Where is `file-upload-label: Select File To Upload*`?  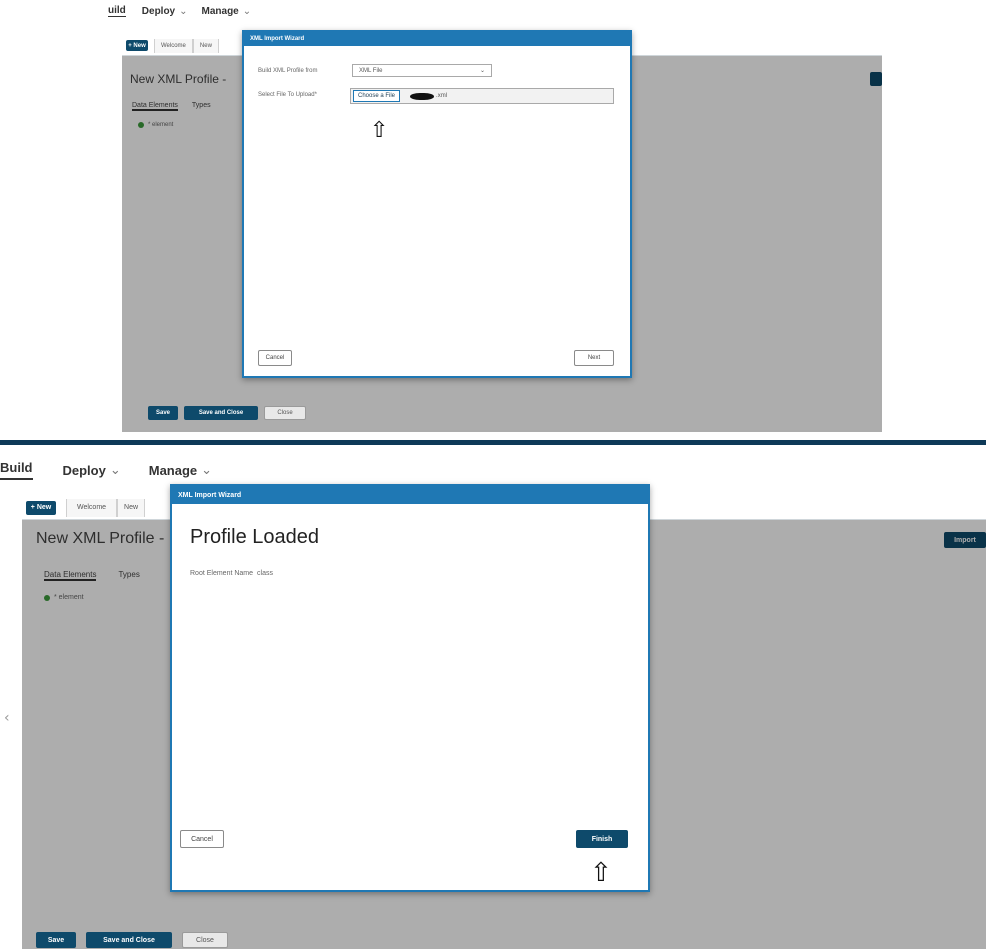 file-upload-label: Select File To Upload* is located at coordinates (287, 95).